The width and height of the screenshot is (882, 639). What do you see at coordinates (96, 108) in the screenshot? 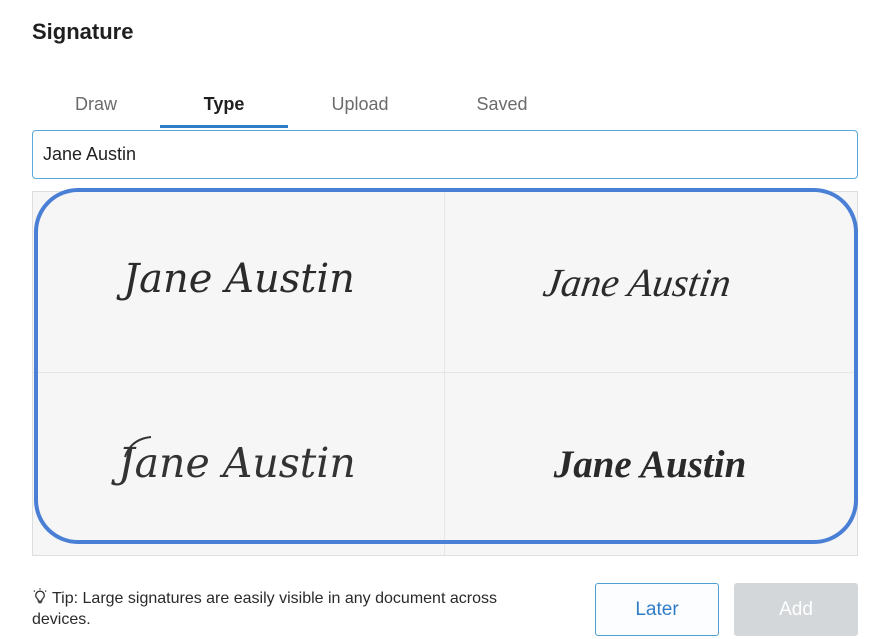
I see `tab-draw: Draw` at bounding box center [96, 108].